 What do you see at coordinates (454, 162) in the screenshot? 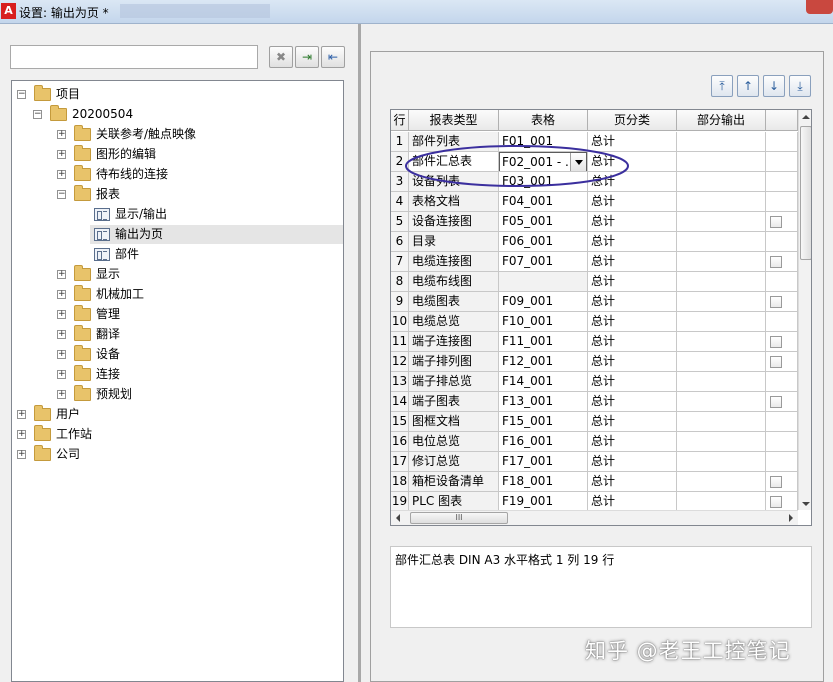
I see `report-type-cell: 部件汇总表` at bounding box center [454, 162].